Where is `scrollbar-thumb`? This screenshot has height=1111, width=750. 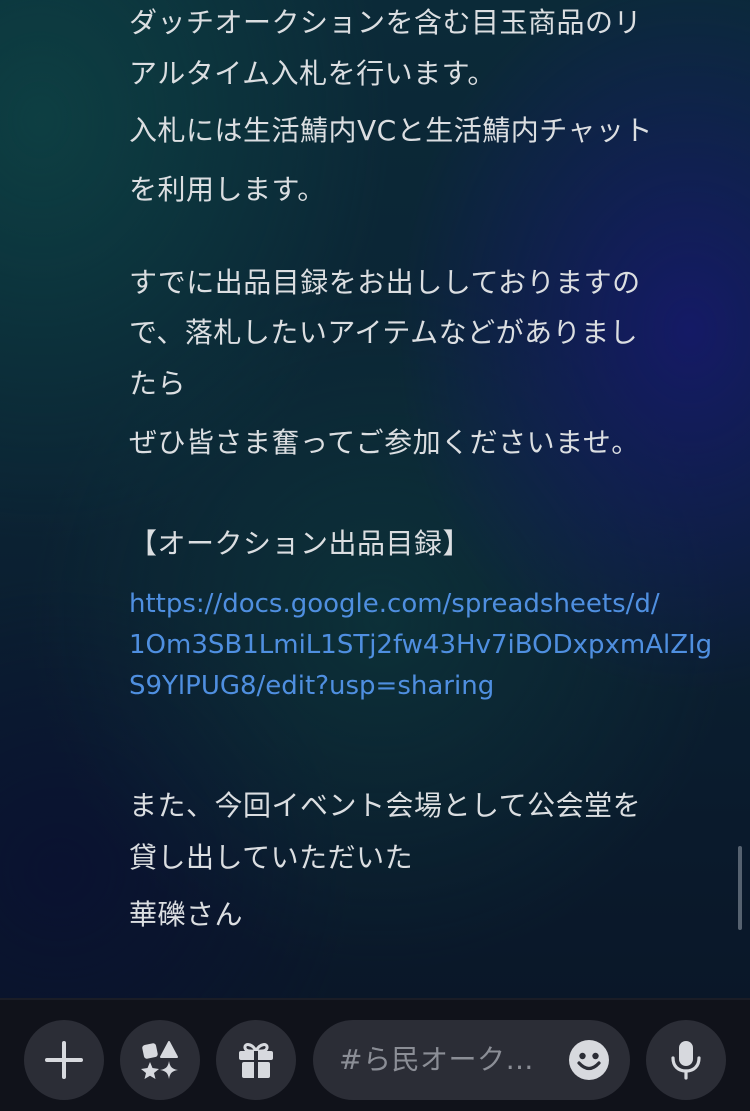 scrollbar-thumb is located at coordinates (740, 888).